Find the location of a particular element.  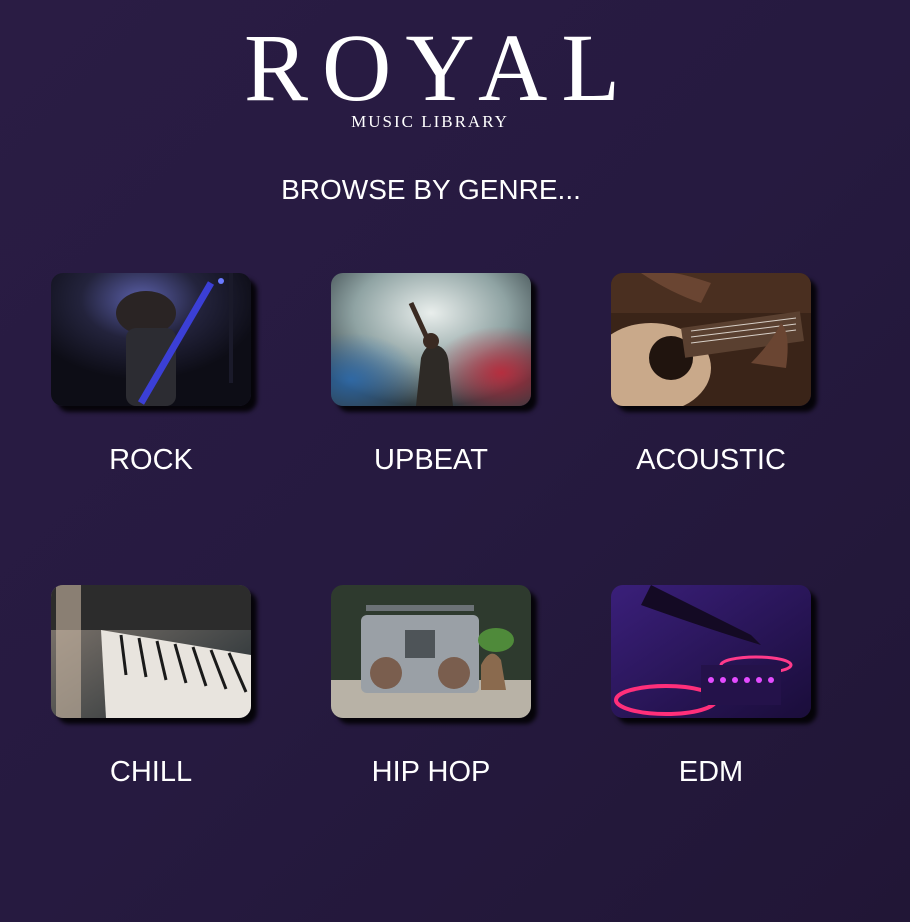

genre-image-chill is located at coordinates (151, 651).